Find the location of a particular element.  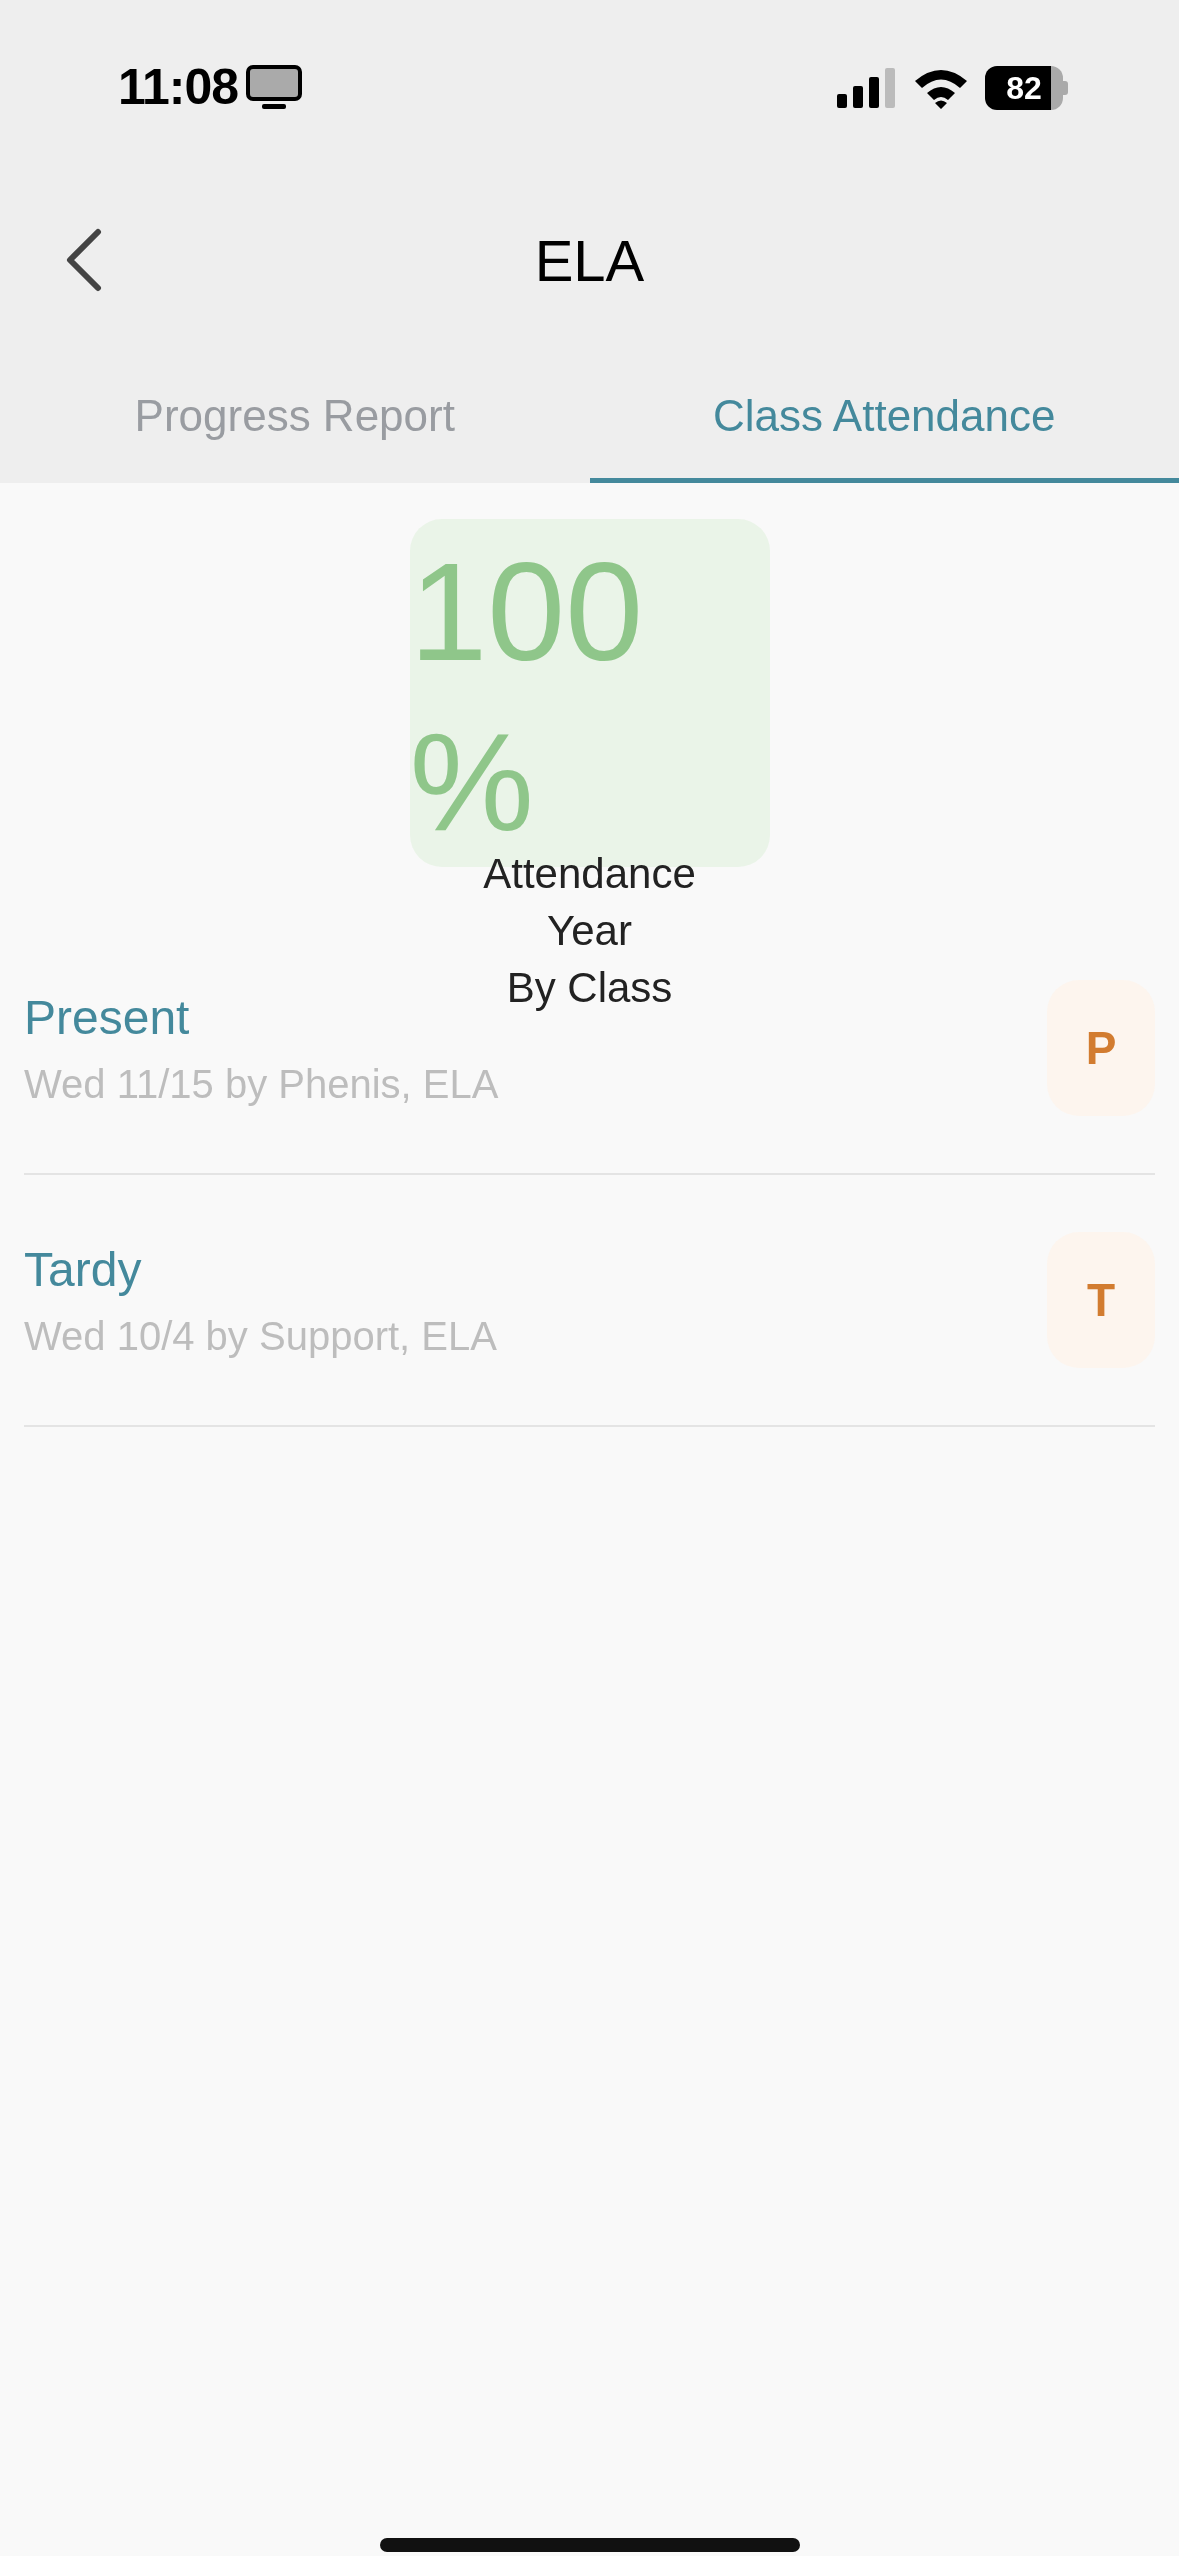

status-code-badge: P is located at coordinates (1101, 1048).